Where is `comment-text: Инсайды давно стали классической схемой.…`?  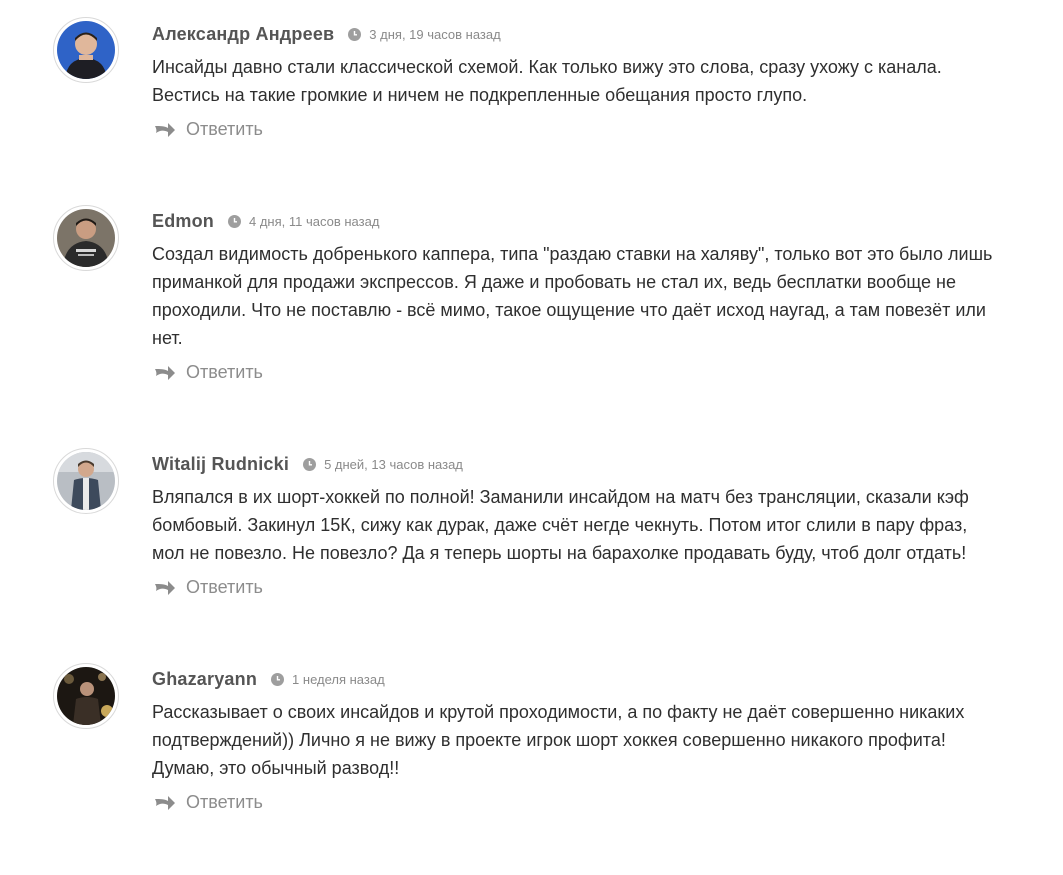
comment-text: Инсайды давно стали классической схемой.… is located at coordinates (547, 81).